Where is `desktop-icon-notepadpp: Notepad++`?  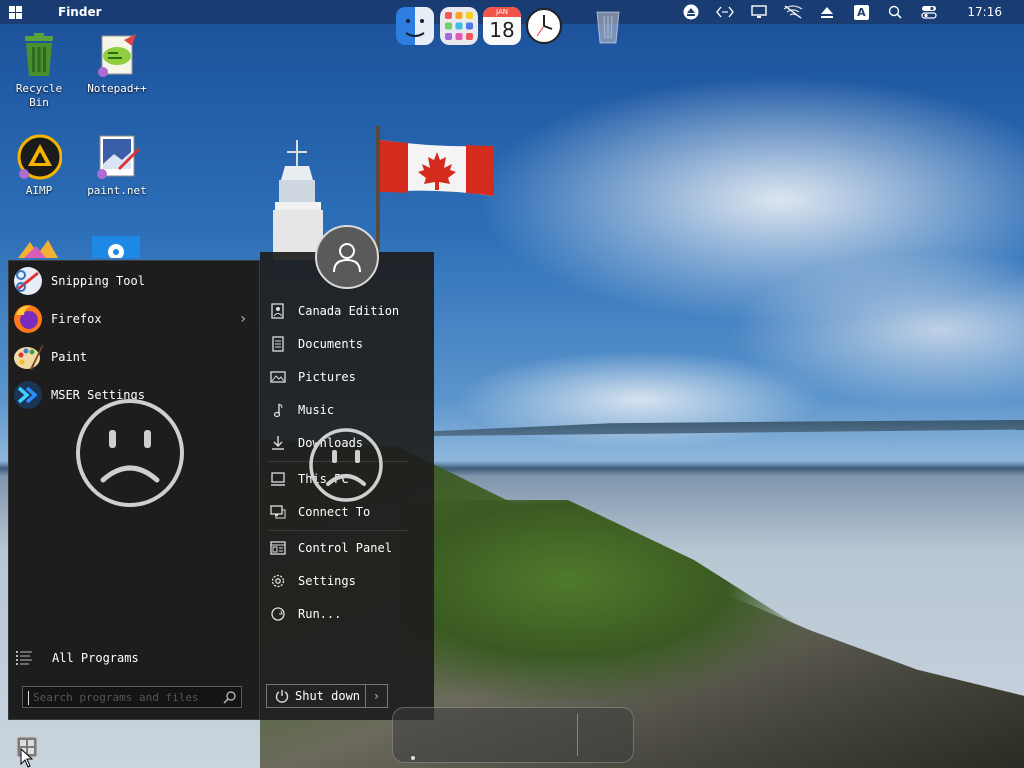
desktop-icon-notepadpp: Notepad++ is located at coordinates (117, 64).